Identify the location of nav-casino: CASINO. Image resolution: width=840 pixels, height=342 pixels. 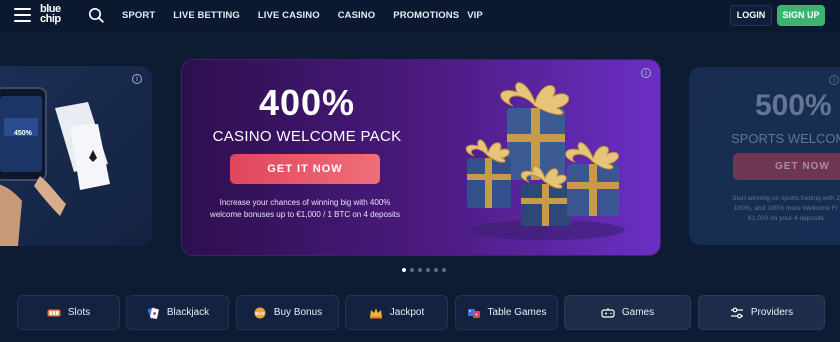
(357, 15).